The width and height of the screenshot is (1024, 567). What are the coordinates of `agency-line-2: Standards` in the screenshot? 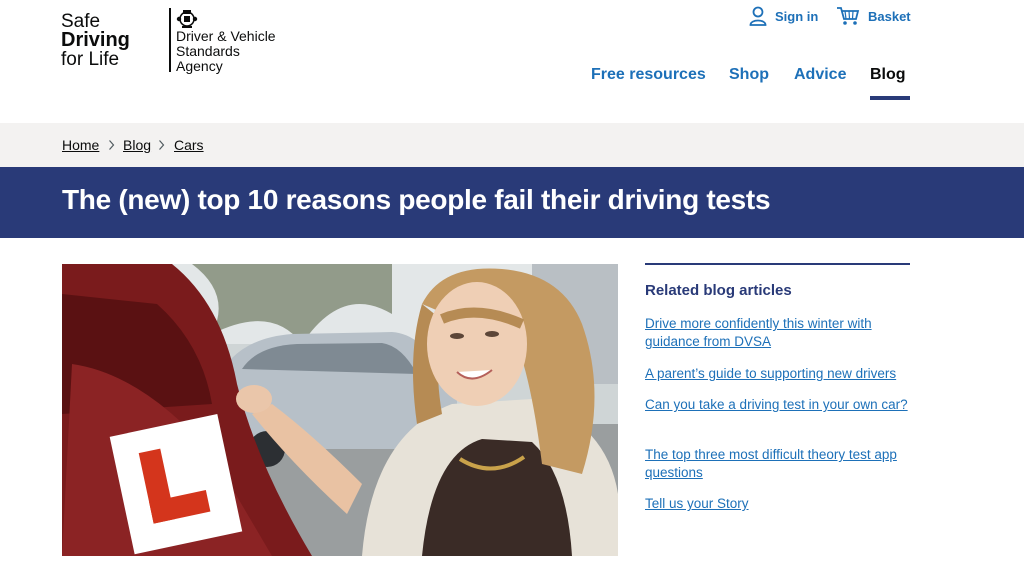 It's located at (208, 51).